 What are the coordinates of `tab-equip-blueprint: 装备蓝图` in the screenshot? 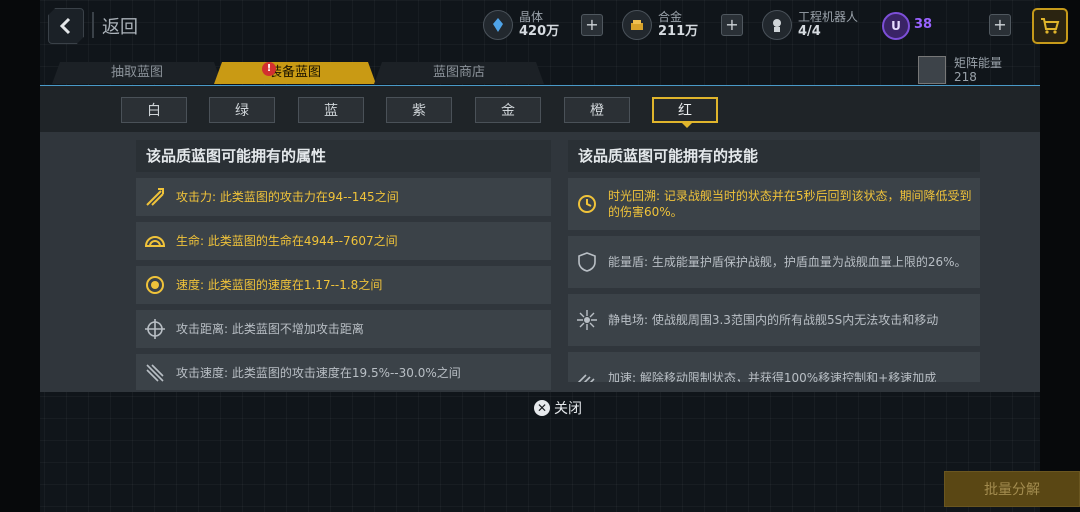 It's located at (295, 73).